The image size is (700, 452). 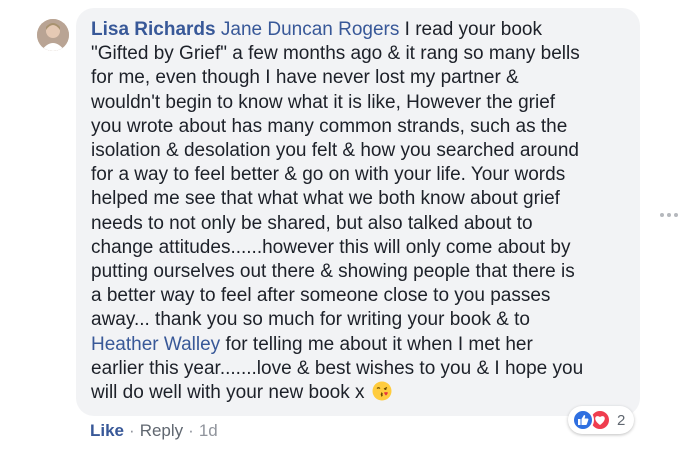 What do you see at coordinates (153, 29) in the screenshot?
I see `comment-author-link: Lisa Richards` at bounding box center [153, 29].